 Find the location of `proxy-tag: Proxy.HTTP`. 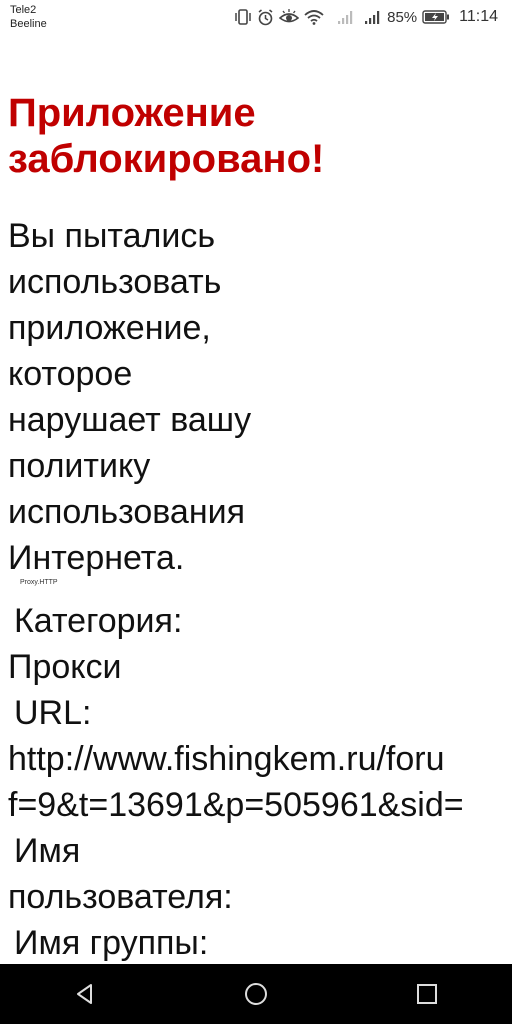

proxy-tag: Proxy.HTTP is located at coordinates (39, 582).